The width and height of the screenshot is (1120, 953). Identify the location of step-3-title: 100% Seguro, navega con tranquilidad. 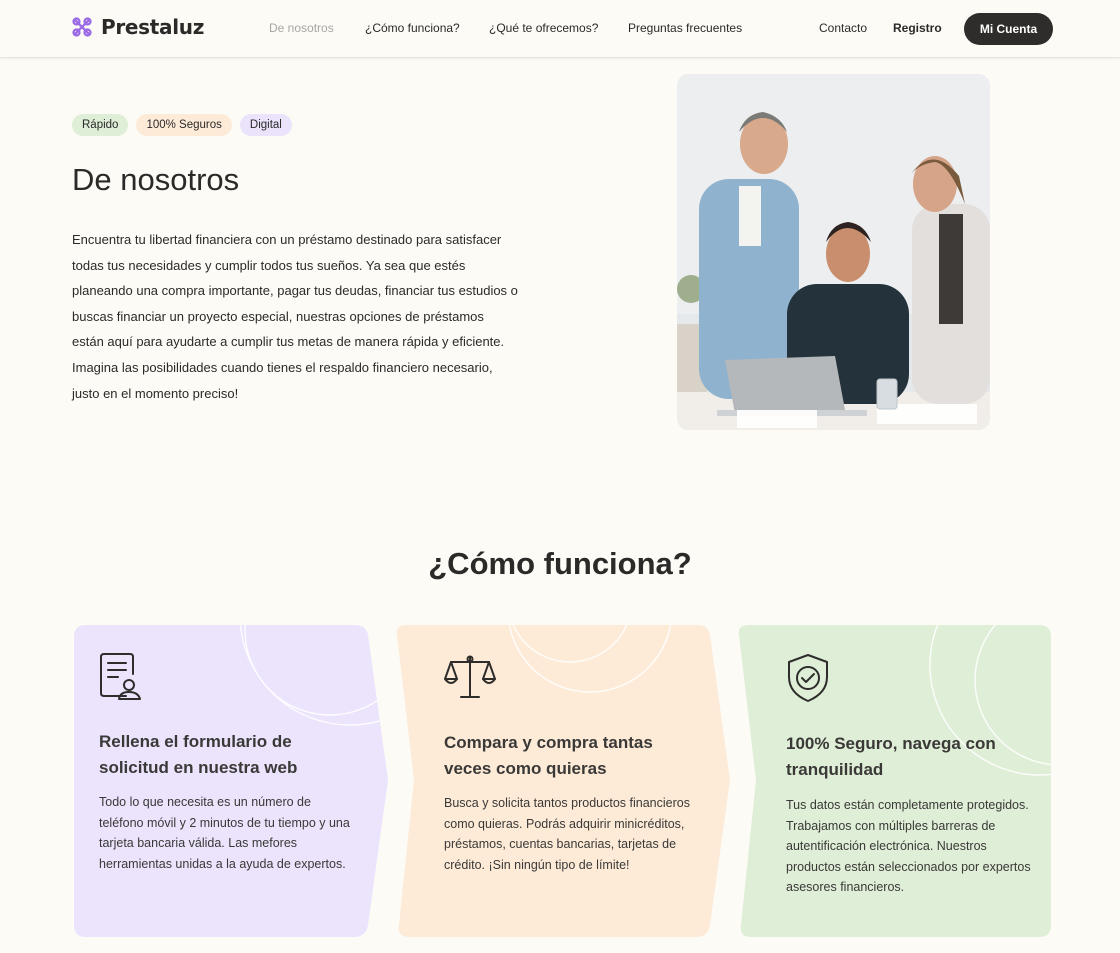
(906, 757).